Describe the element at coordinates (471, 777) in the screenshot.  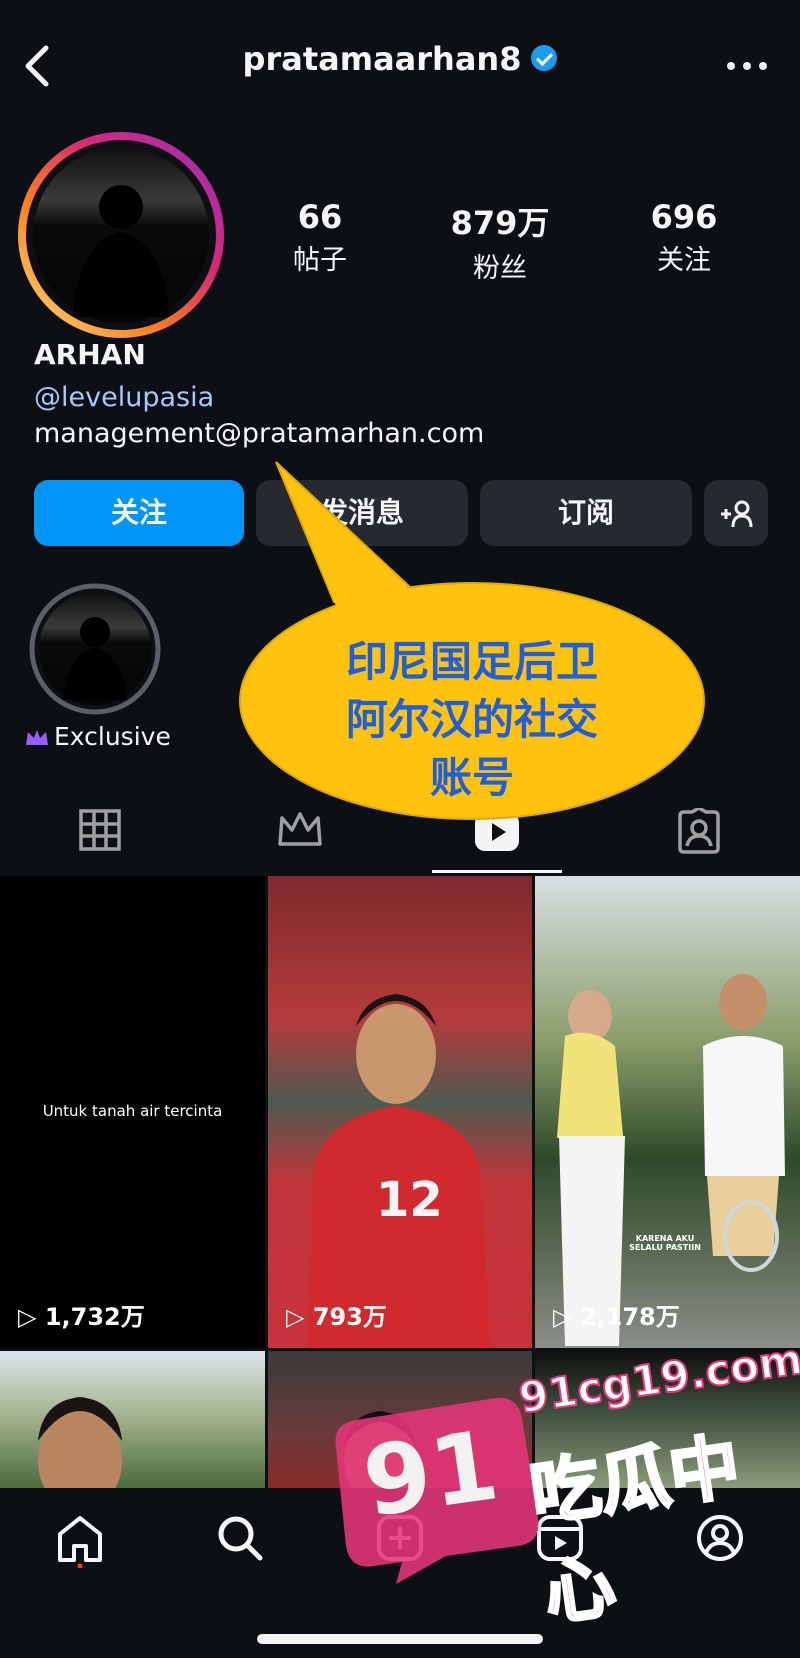
I see `annotation-line-3: 账号` at that location.